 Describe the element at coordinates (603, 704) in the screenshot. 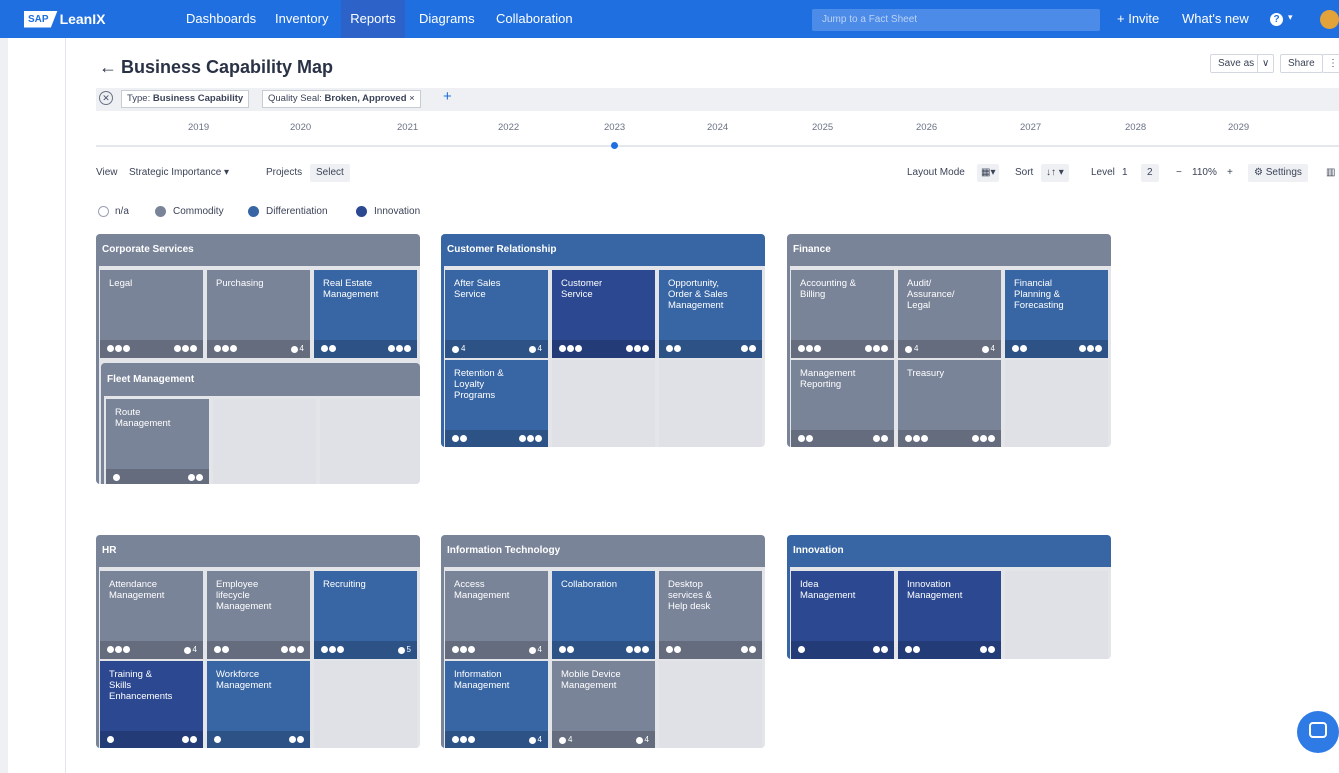

I see `capability-card: Mobile Device Management 4 4` at that location.